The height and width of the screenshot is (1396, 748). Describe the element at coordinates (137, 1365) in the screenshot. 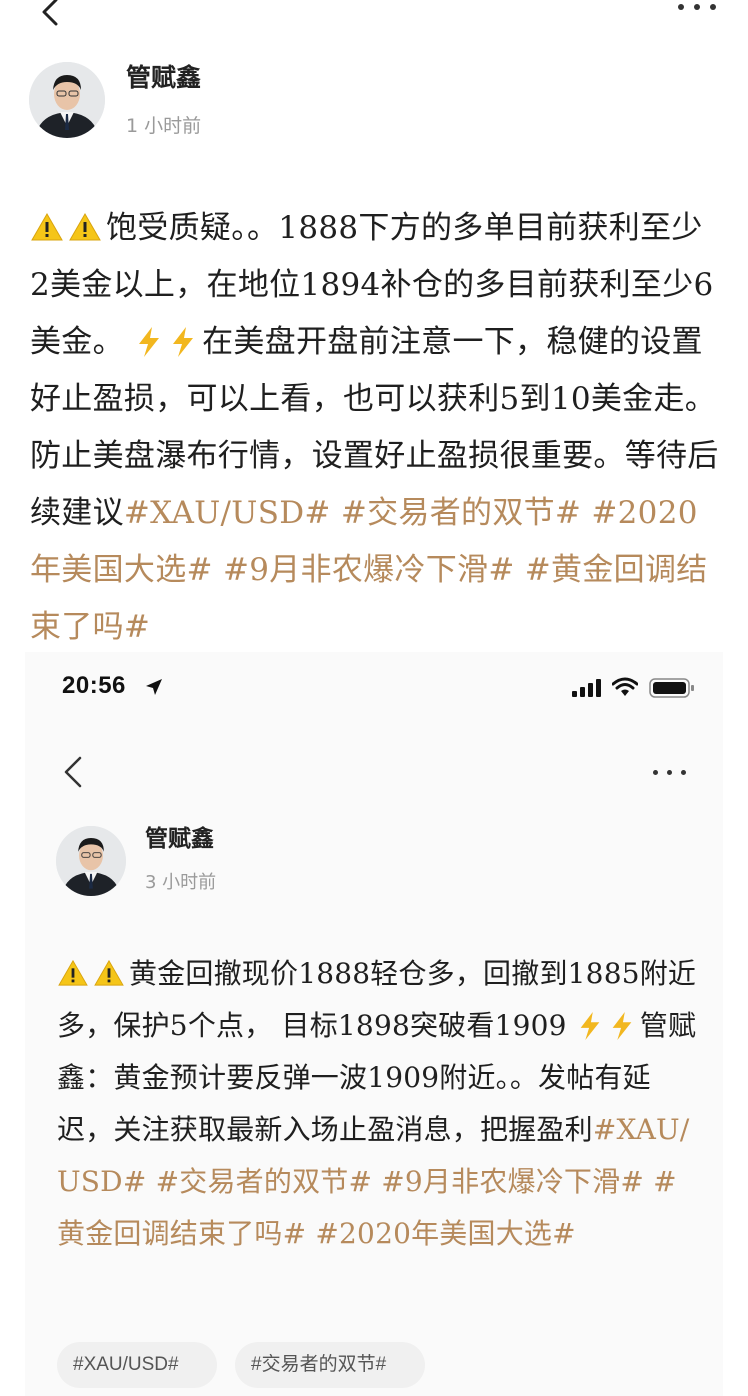

I see `hashtag-chip: #XAU/USD#` at that location.